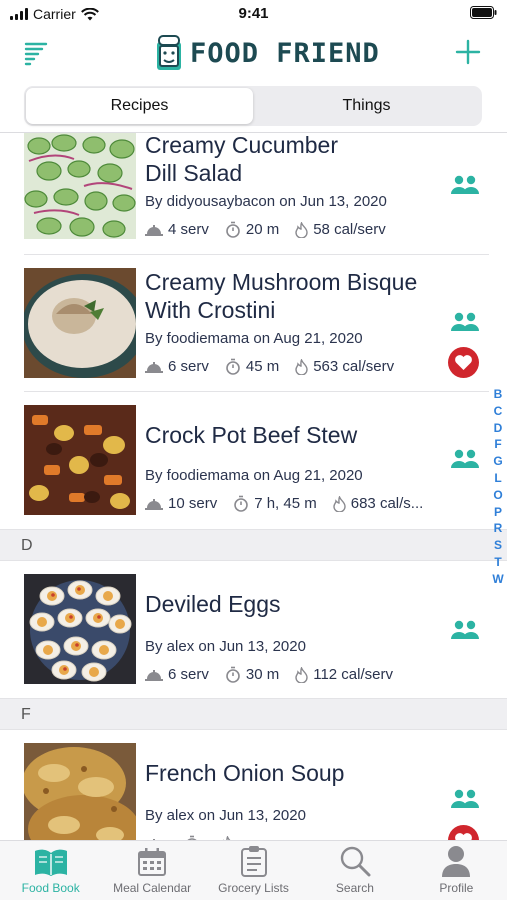  I want to click on tab-food-book: Food Book, so click(50, 870).